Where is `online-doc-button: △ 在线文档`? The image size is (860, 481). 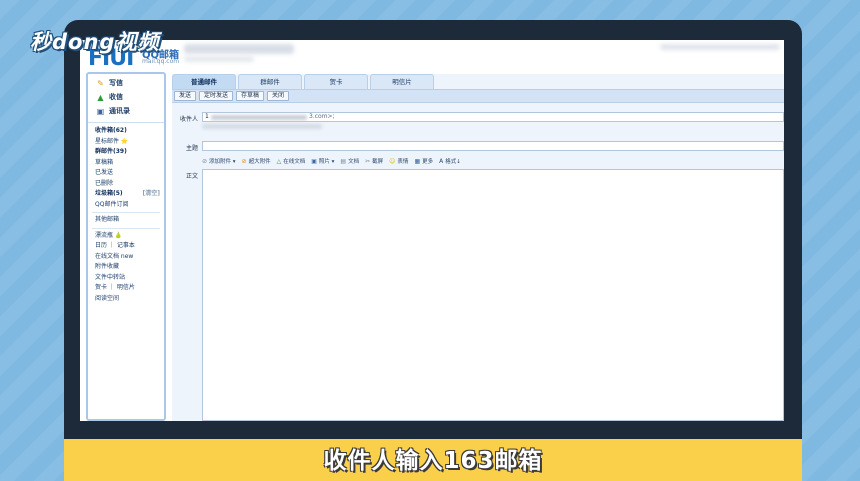
online-doc-button: △ 在线文档 is located at coordinates (291, 161).